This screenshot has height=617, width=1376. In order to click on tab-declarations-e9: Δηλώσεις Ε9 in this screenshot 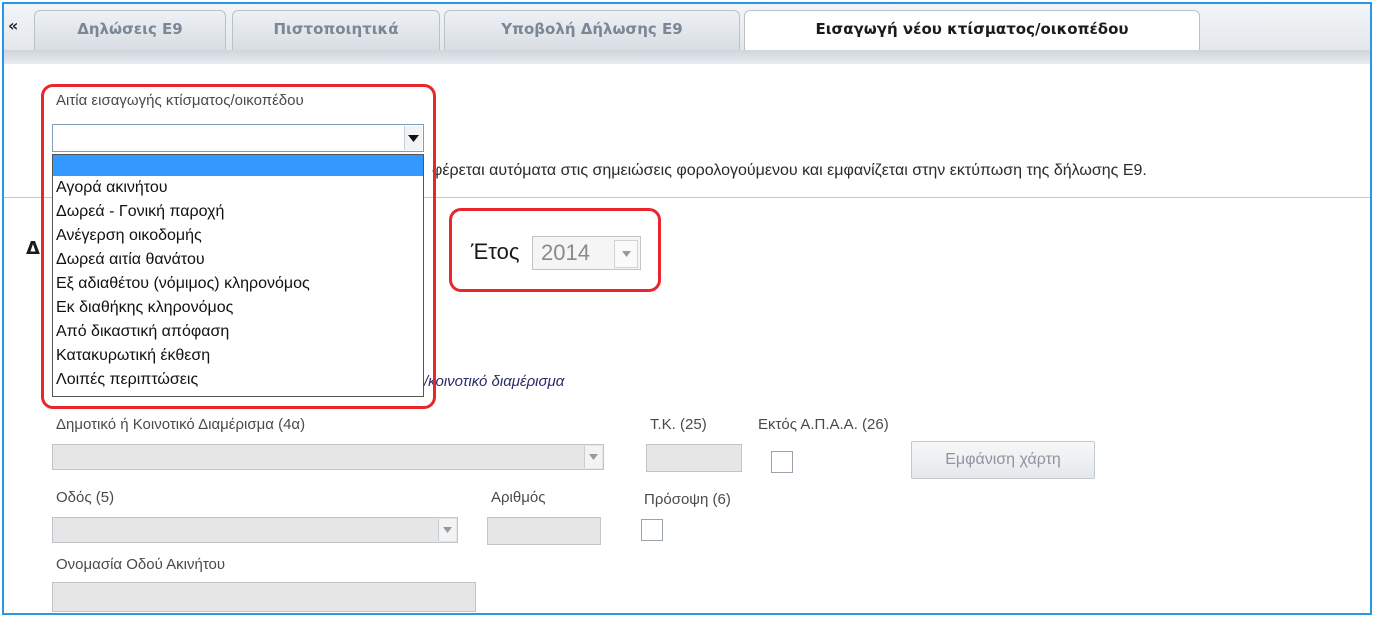, I will do `click(130, 30)`.